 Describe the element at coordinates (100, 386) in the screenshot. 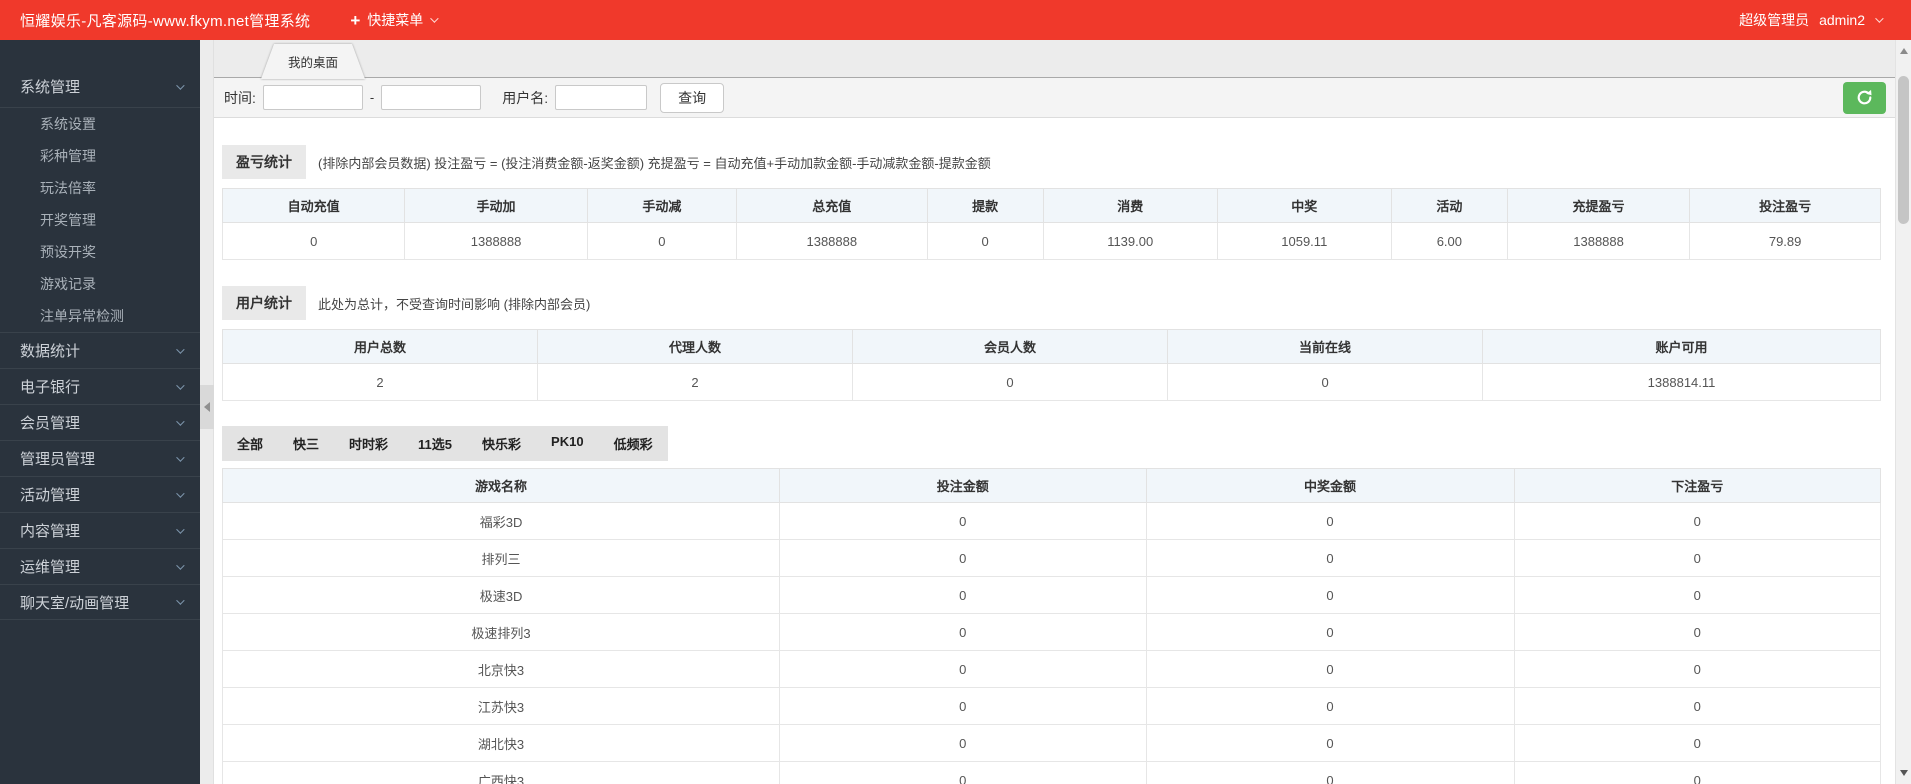

I see `sidebar-item: 电子银行` at that location.